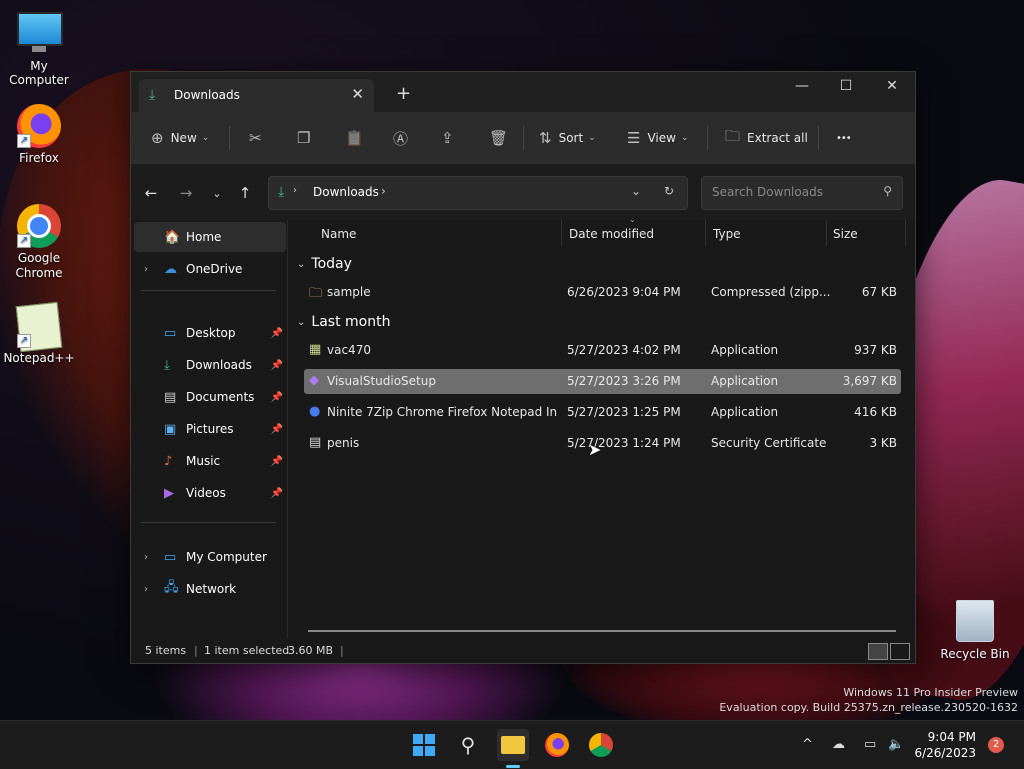 This screenshot has width=1024, height=769. I want to click on extract-all-button: 🗀 Extract all, so click(766, 138).